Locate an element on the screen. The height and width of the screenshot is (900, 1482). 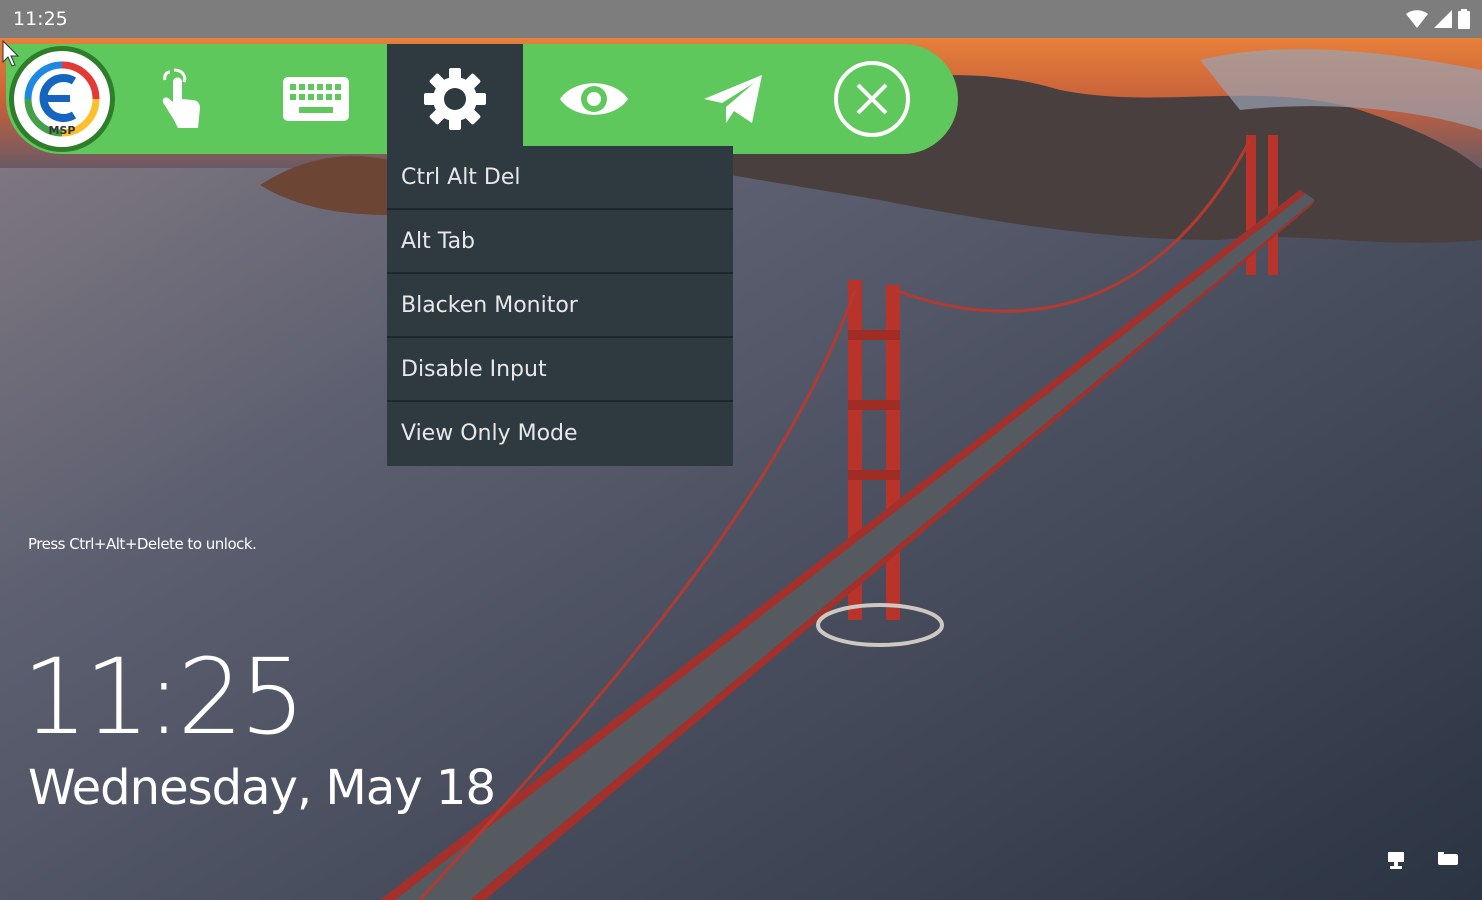
close-icon is located at coordinates (872, 99).